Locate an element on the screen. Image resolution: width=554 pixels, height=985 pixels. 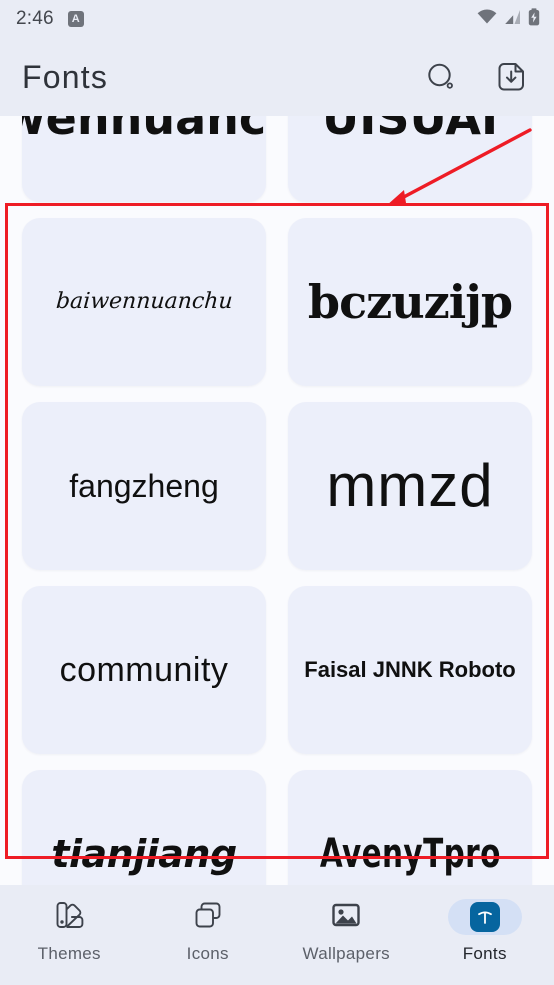
font-t-icon is located at coordinates (484, 917).